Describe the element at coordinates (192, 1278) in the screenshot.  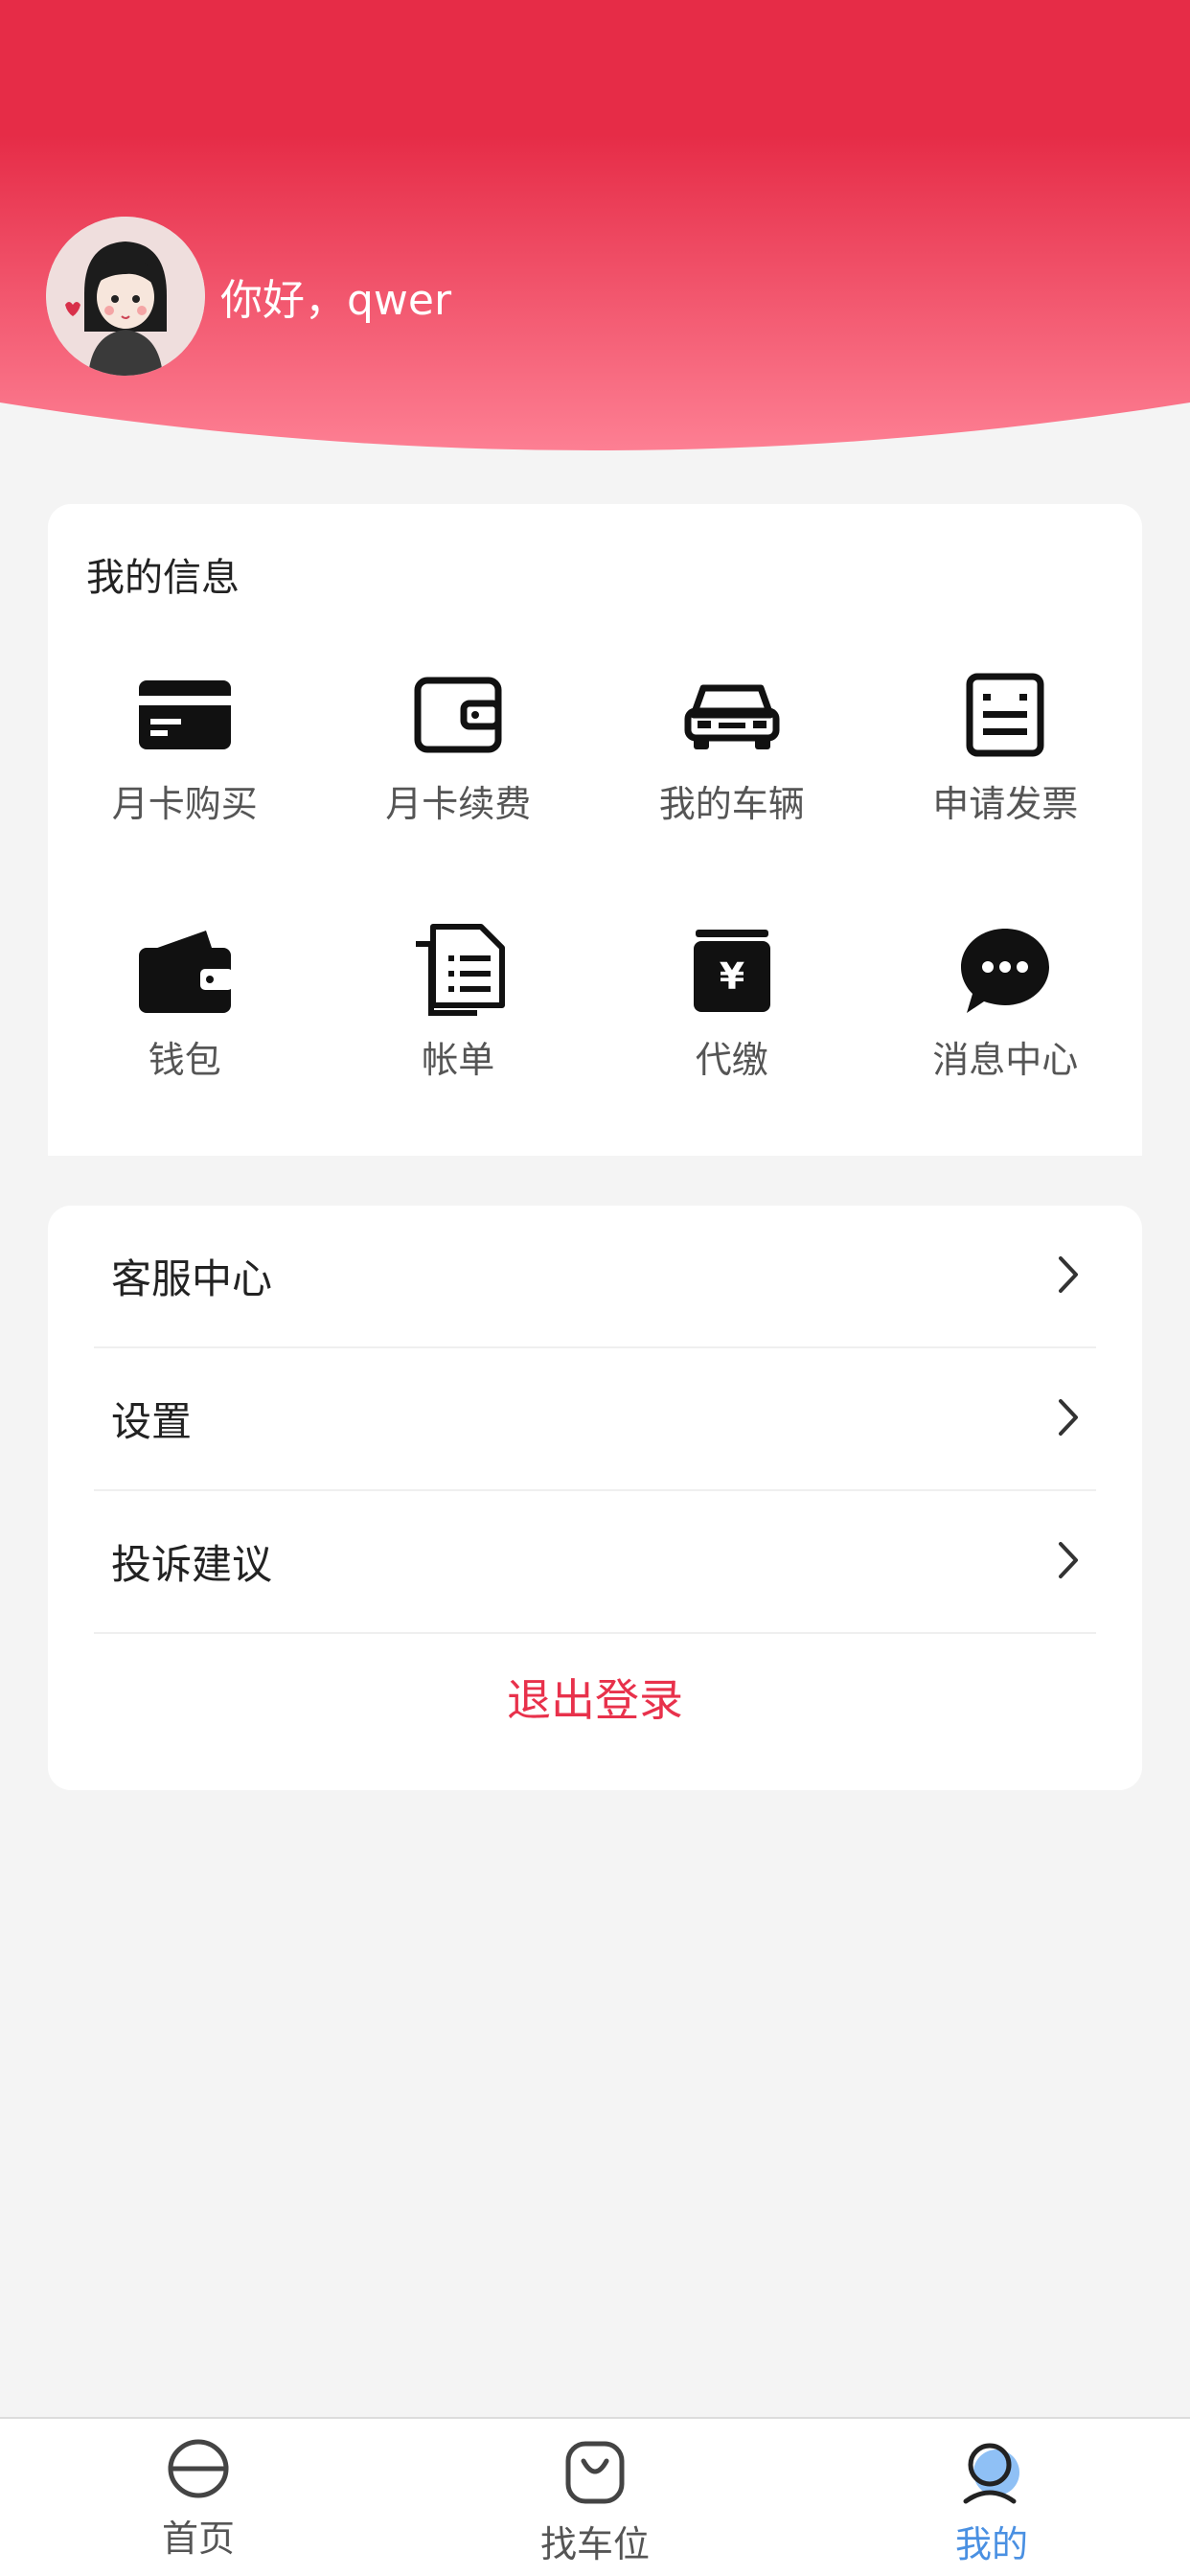
I see `menu-item-label: 客服中心` at that location.